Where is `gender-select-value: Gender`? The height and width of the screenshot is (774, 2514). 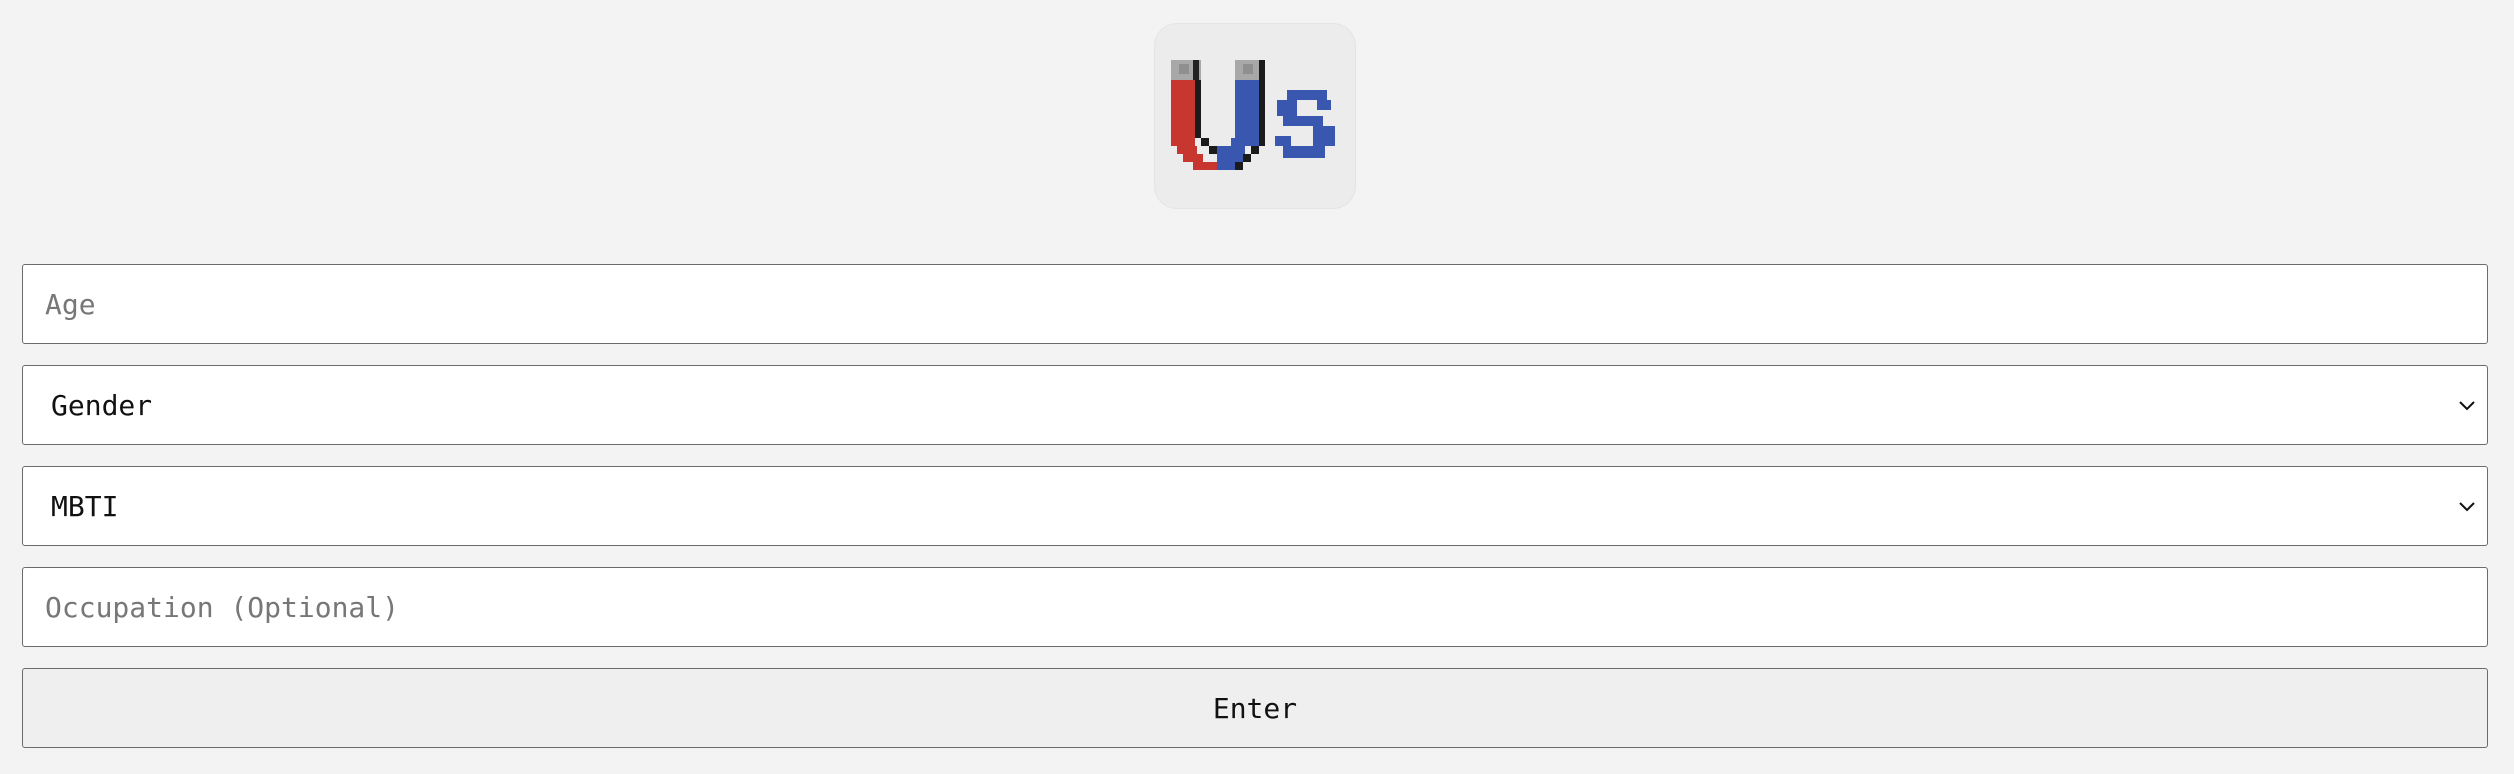
gender-select-value: Gender is located at coordinates (102, 405).